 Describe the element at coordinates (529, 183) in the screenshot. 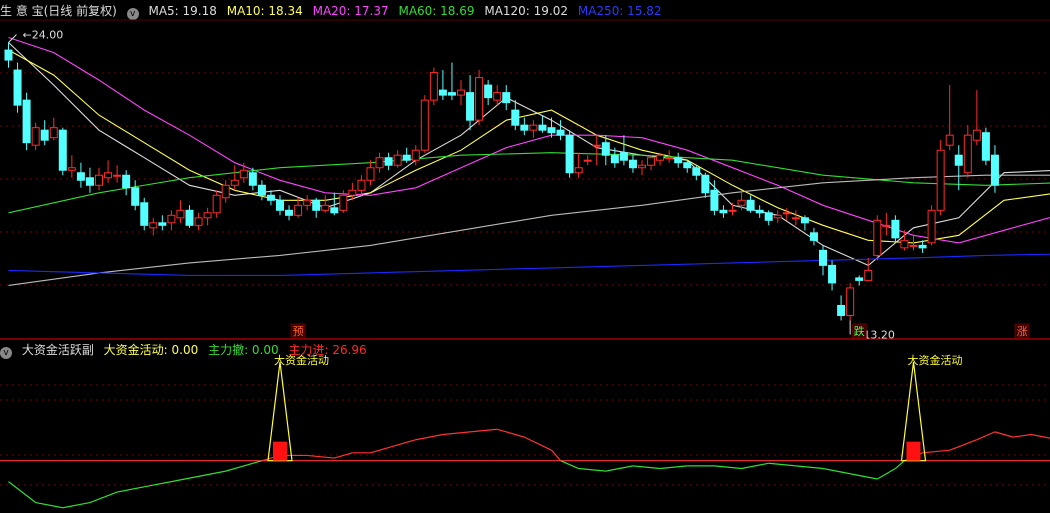

I see `ma60-line` at that location.